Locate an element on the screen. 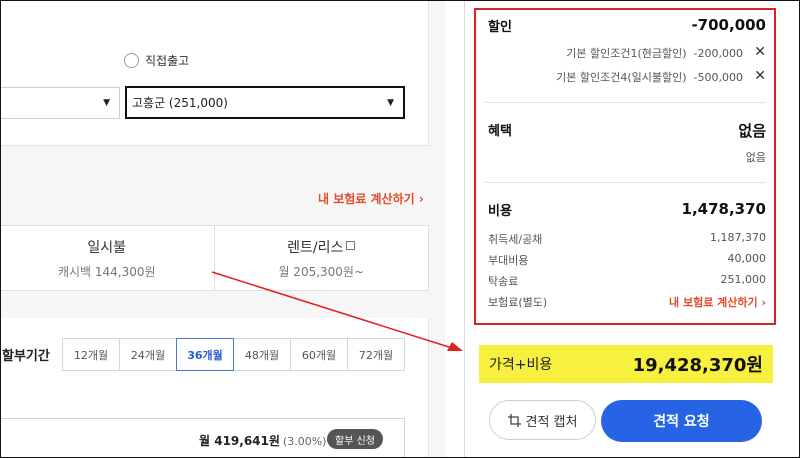  discount-item-value: -200,000 is located at coordinates (718, 53).